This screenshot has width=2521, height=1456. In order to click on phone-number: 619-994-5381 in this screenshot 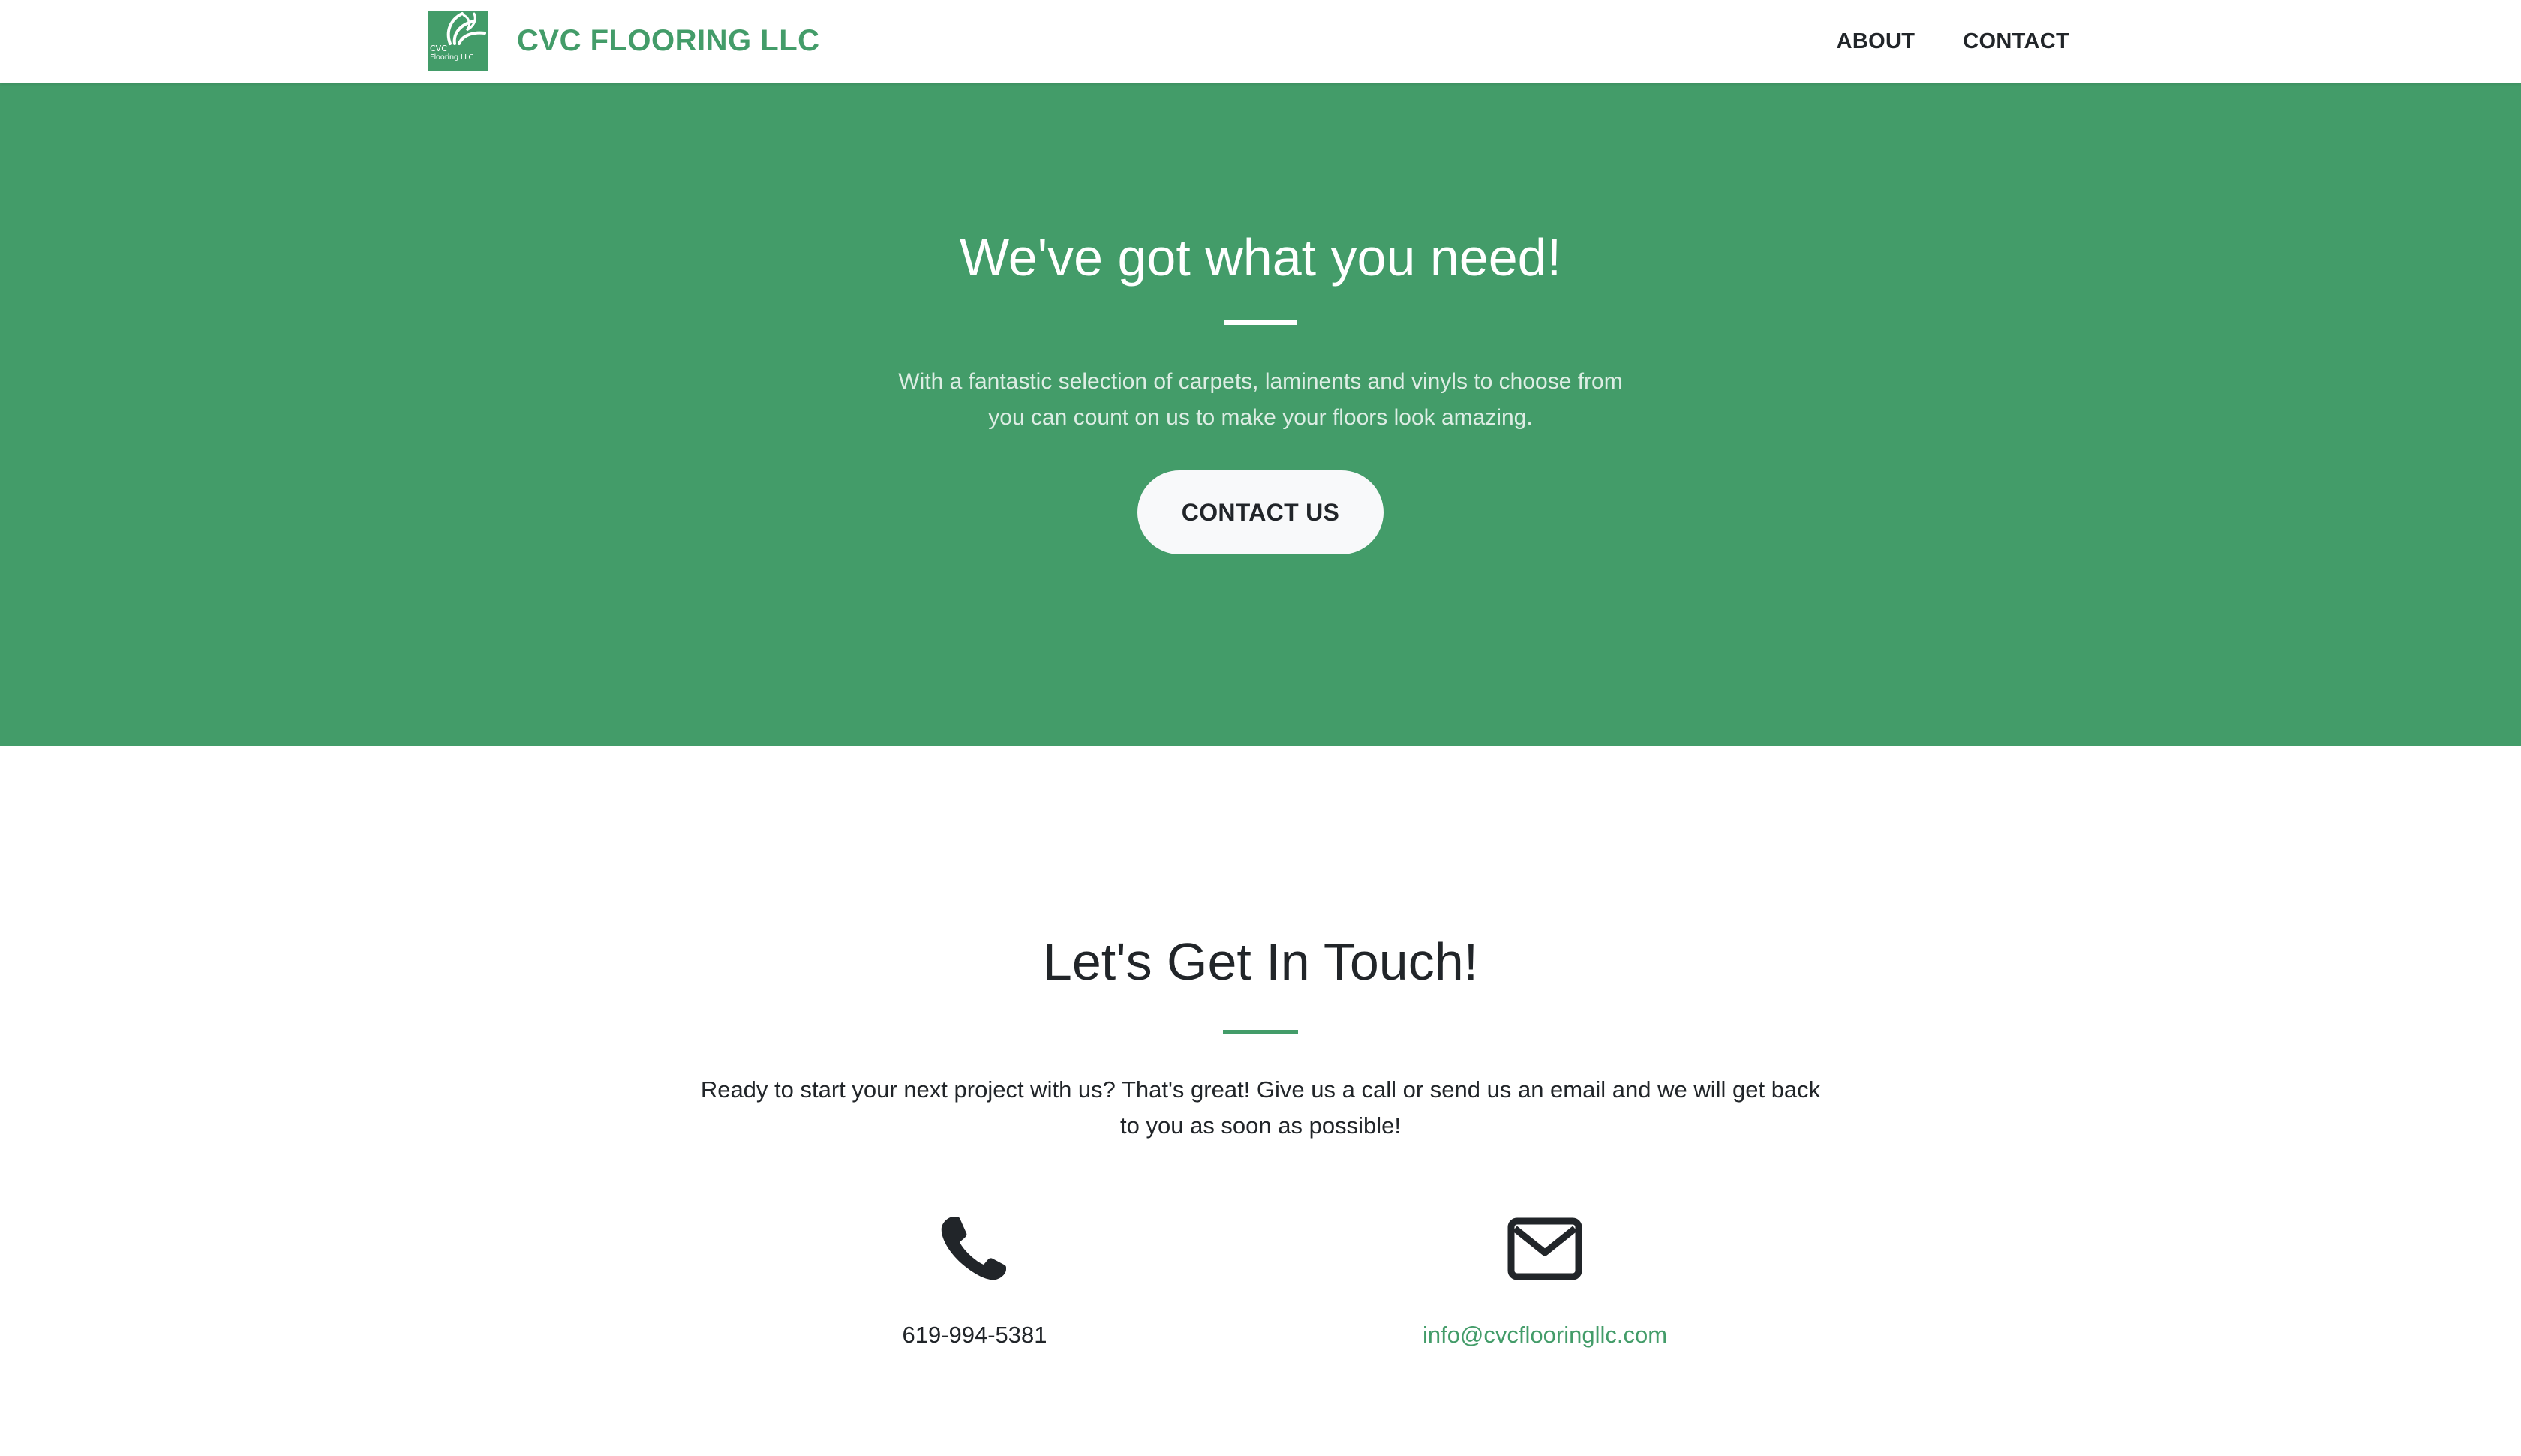, I will do `click(974, 1335)`.